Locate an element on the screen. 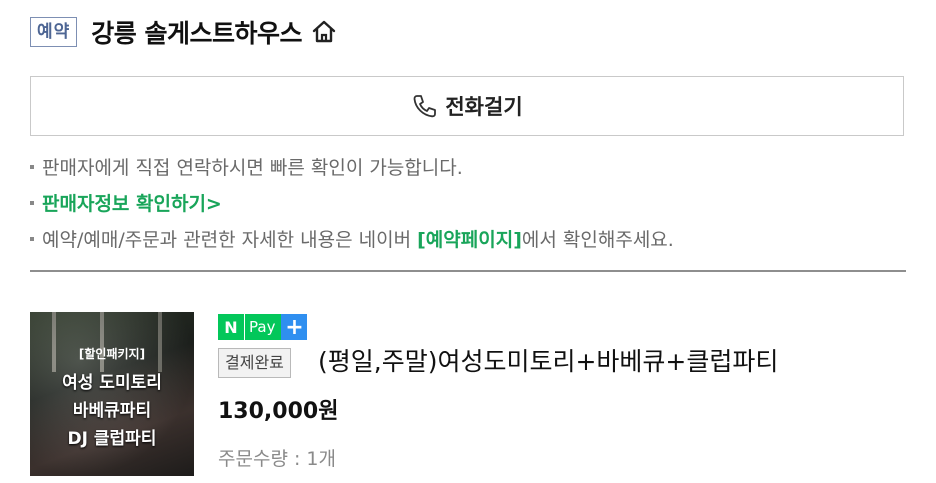 This screenshot has width=936, height=483. npay-logo-n: N is located at coordinates (231, 327).